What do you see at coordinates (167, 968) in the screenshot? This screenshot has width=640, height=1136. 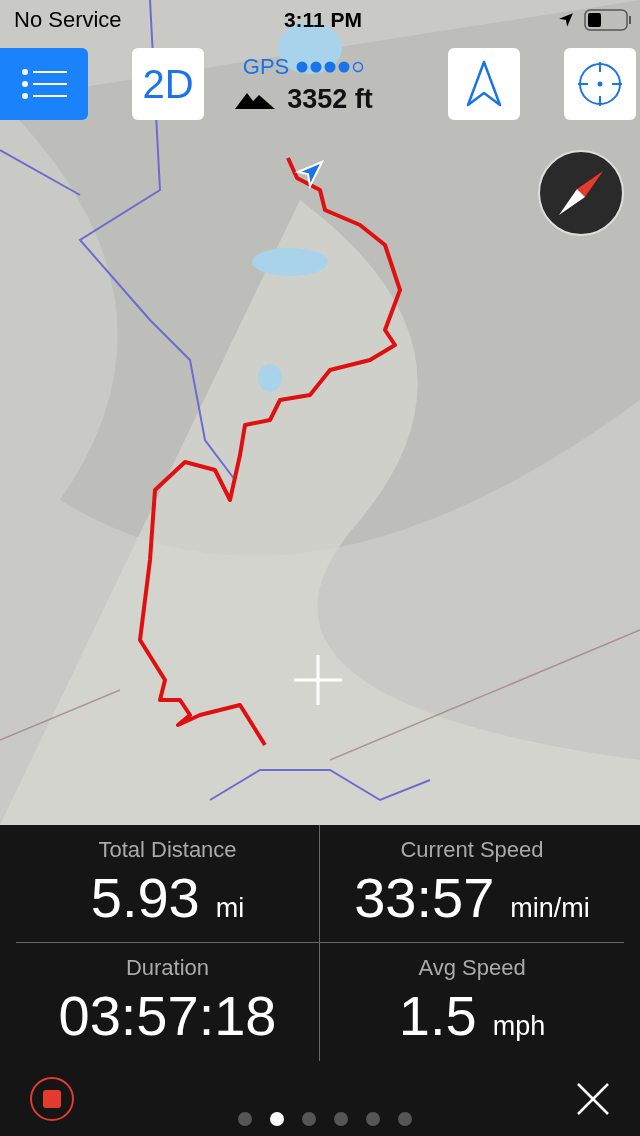 I see `stat-label: Duration` at bounding box center [167, 968].